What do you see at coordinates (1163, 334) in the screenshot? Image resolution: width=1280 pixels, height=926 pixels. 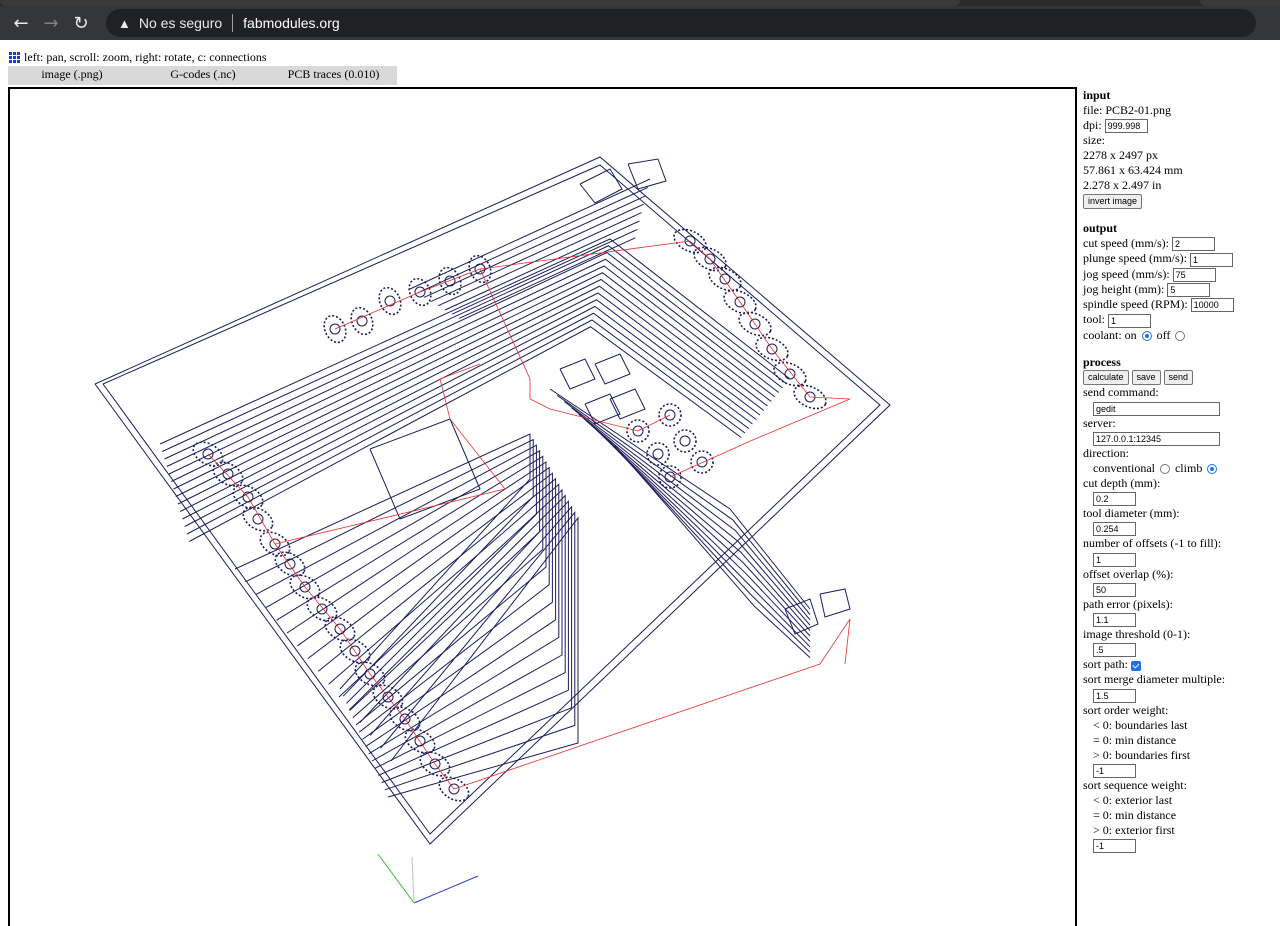 I see `coolant-off-label: off` at bounding box center [1163, 334].